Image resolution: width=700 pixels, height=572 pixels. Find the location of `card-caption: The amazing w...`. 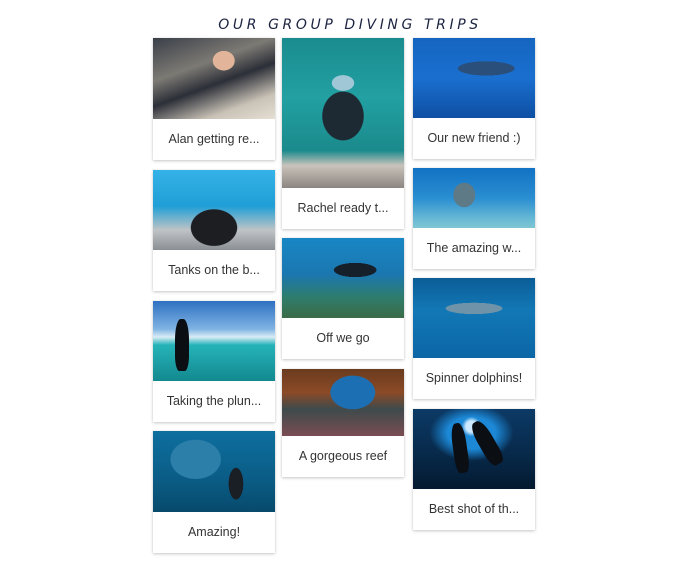

card-caption: The amazing w... is located at coordinates (474, 248).